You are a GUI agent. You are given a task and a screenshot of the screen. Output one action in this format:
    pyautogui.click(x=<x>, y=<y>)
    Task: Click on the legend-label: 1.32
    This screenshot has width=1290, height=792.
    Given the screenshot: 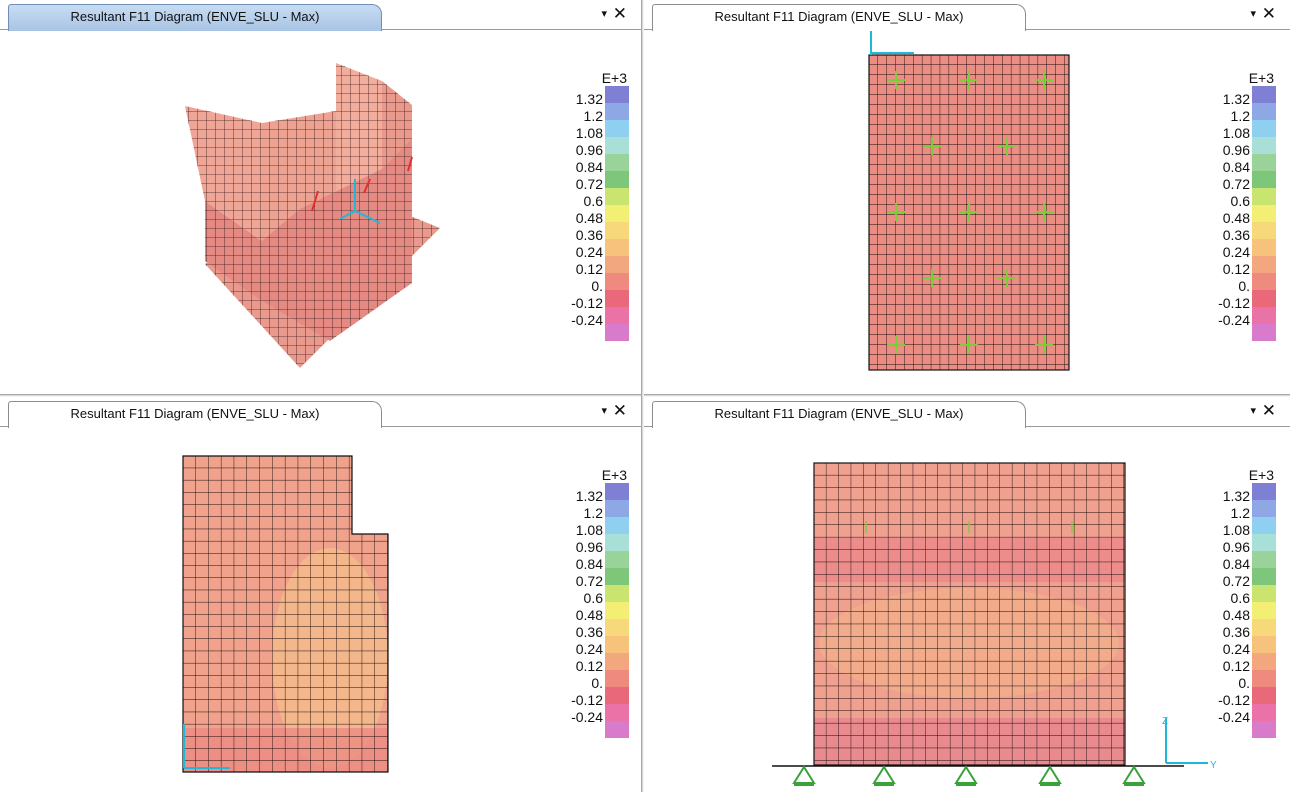 What is the action you would take?
    pyautogui.click(x=589, y=99)
    